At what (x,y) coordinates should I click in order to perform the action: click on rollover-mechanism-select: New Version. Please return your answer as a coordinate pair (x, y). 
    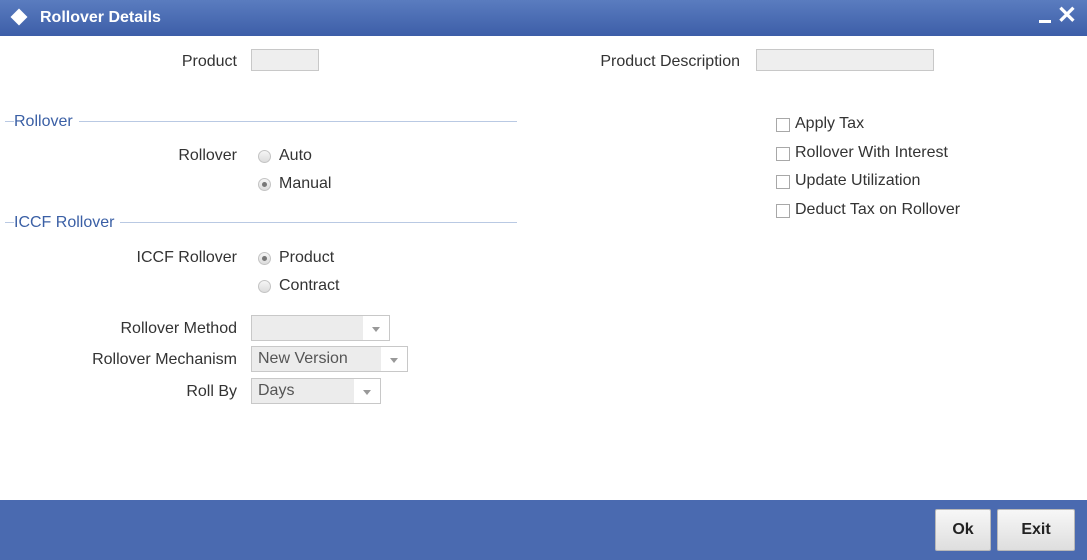
    Looking at the image, I should click on (329, 359).